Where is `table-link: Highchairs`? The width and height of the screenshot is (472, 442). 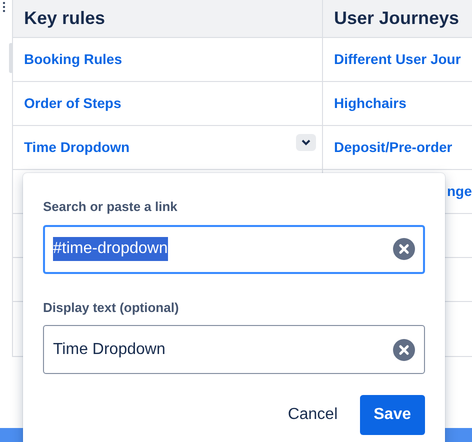
table-link: Highchairs is located at coordinates (370, 103).